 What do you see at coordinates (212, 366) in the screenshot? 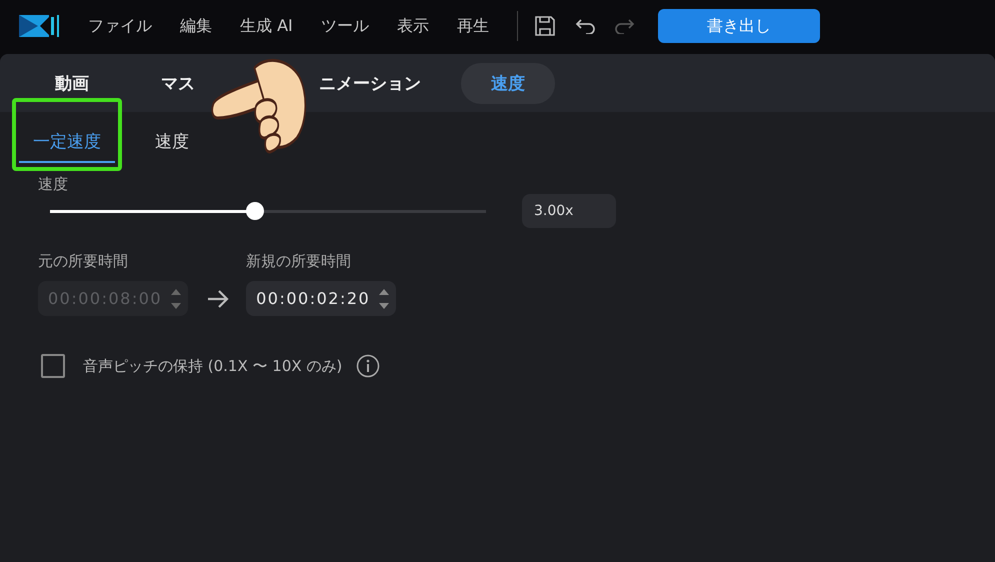
I see `pitch-label: 音声ピッチの保持 (0.1X 〜 10X のみ)` at bounding box center [212, 366].